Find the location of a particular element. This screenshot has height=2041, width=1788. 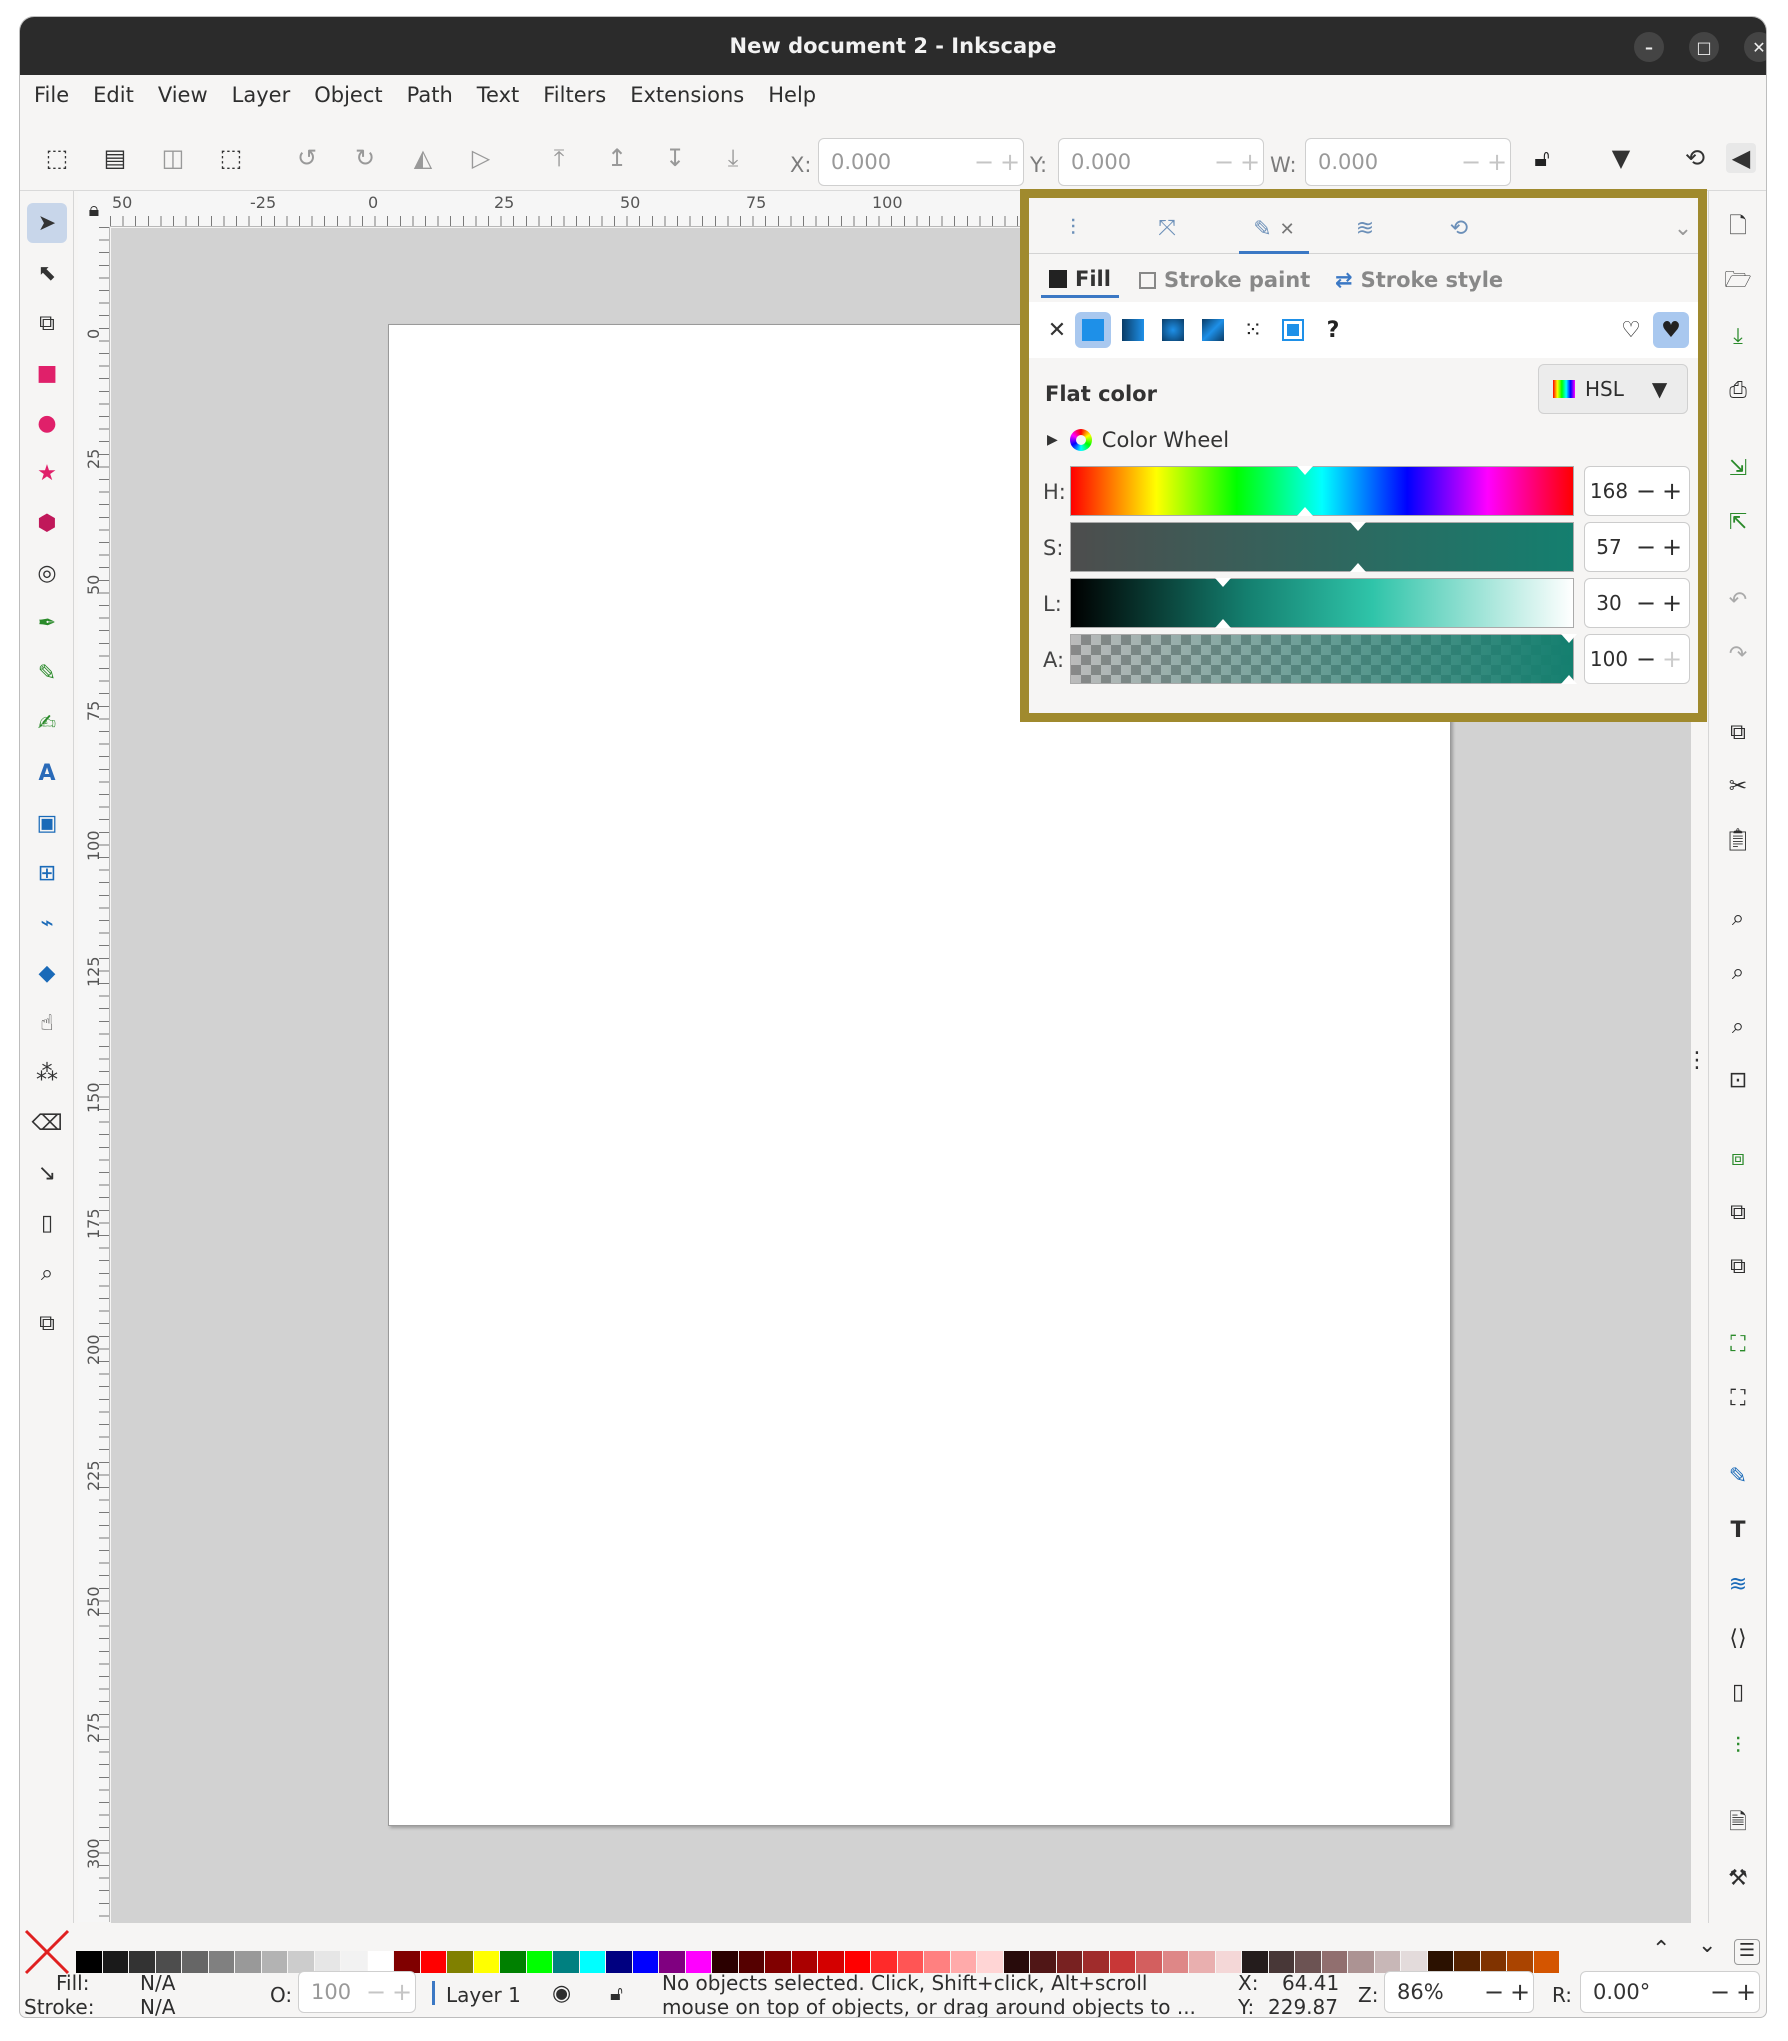

zoom-center-icon: ⊡ is located at coordinates (1738, 1080).